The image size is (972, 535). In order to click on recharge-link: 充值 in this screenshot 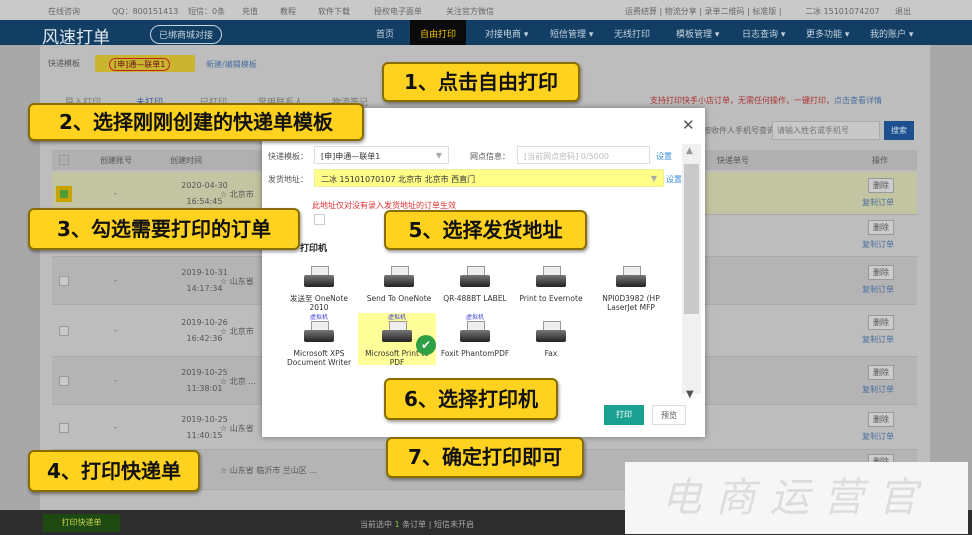, I will do `click(250, 11)`.